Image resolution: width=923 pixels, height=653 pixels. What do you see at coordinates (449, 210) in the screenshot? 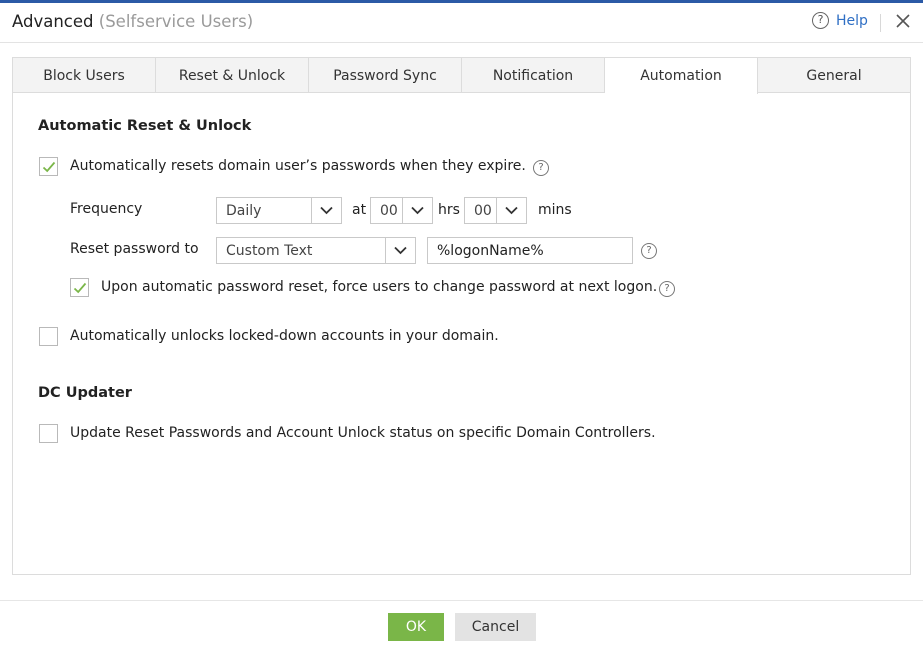
I see `hrs-label: hrs` at bounding box center [449, 210].